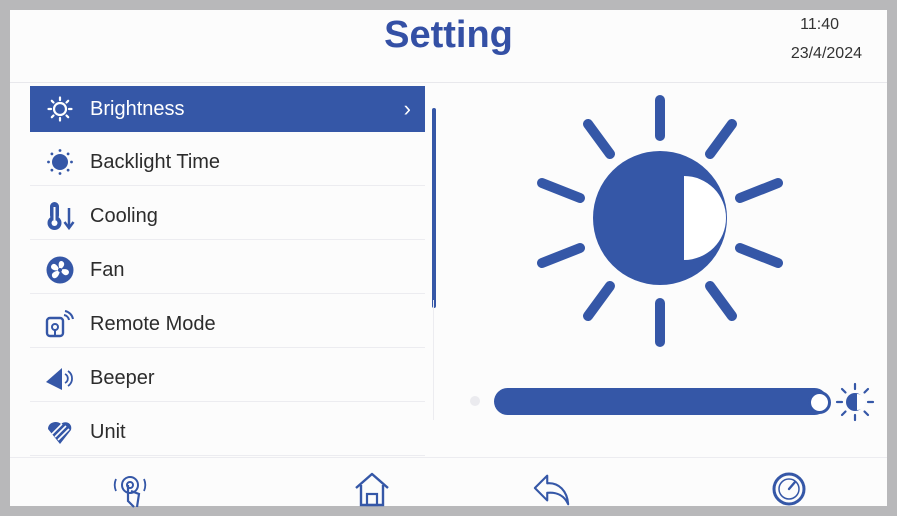  What do you see at coordinates (819, 402) in the screenshot?
I see `brightness-slider-knob` at bounding box center [819, 402].